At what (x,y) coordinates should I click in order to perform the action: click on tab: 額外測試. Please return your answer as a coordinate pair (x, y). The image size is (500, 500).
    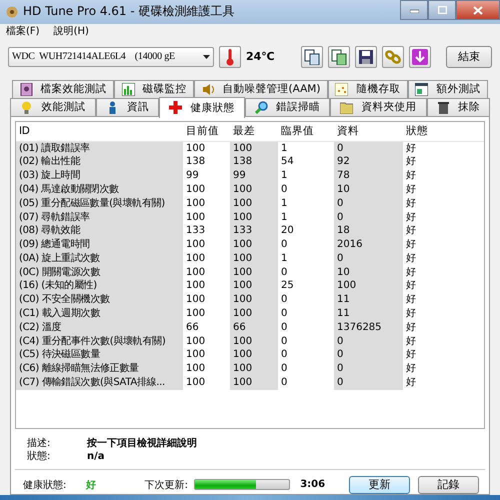
    Looking at the image, I should click on (448, 89).